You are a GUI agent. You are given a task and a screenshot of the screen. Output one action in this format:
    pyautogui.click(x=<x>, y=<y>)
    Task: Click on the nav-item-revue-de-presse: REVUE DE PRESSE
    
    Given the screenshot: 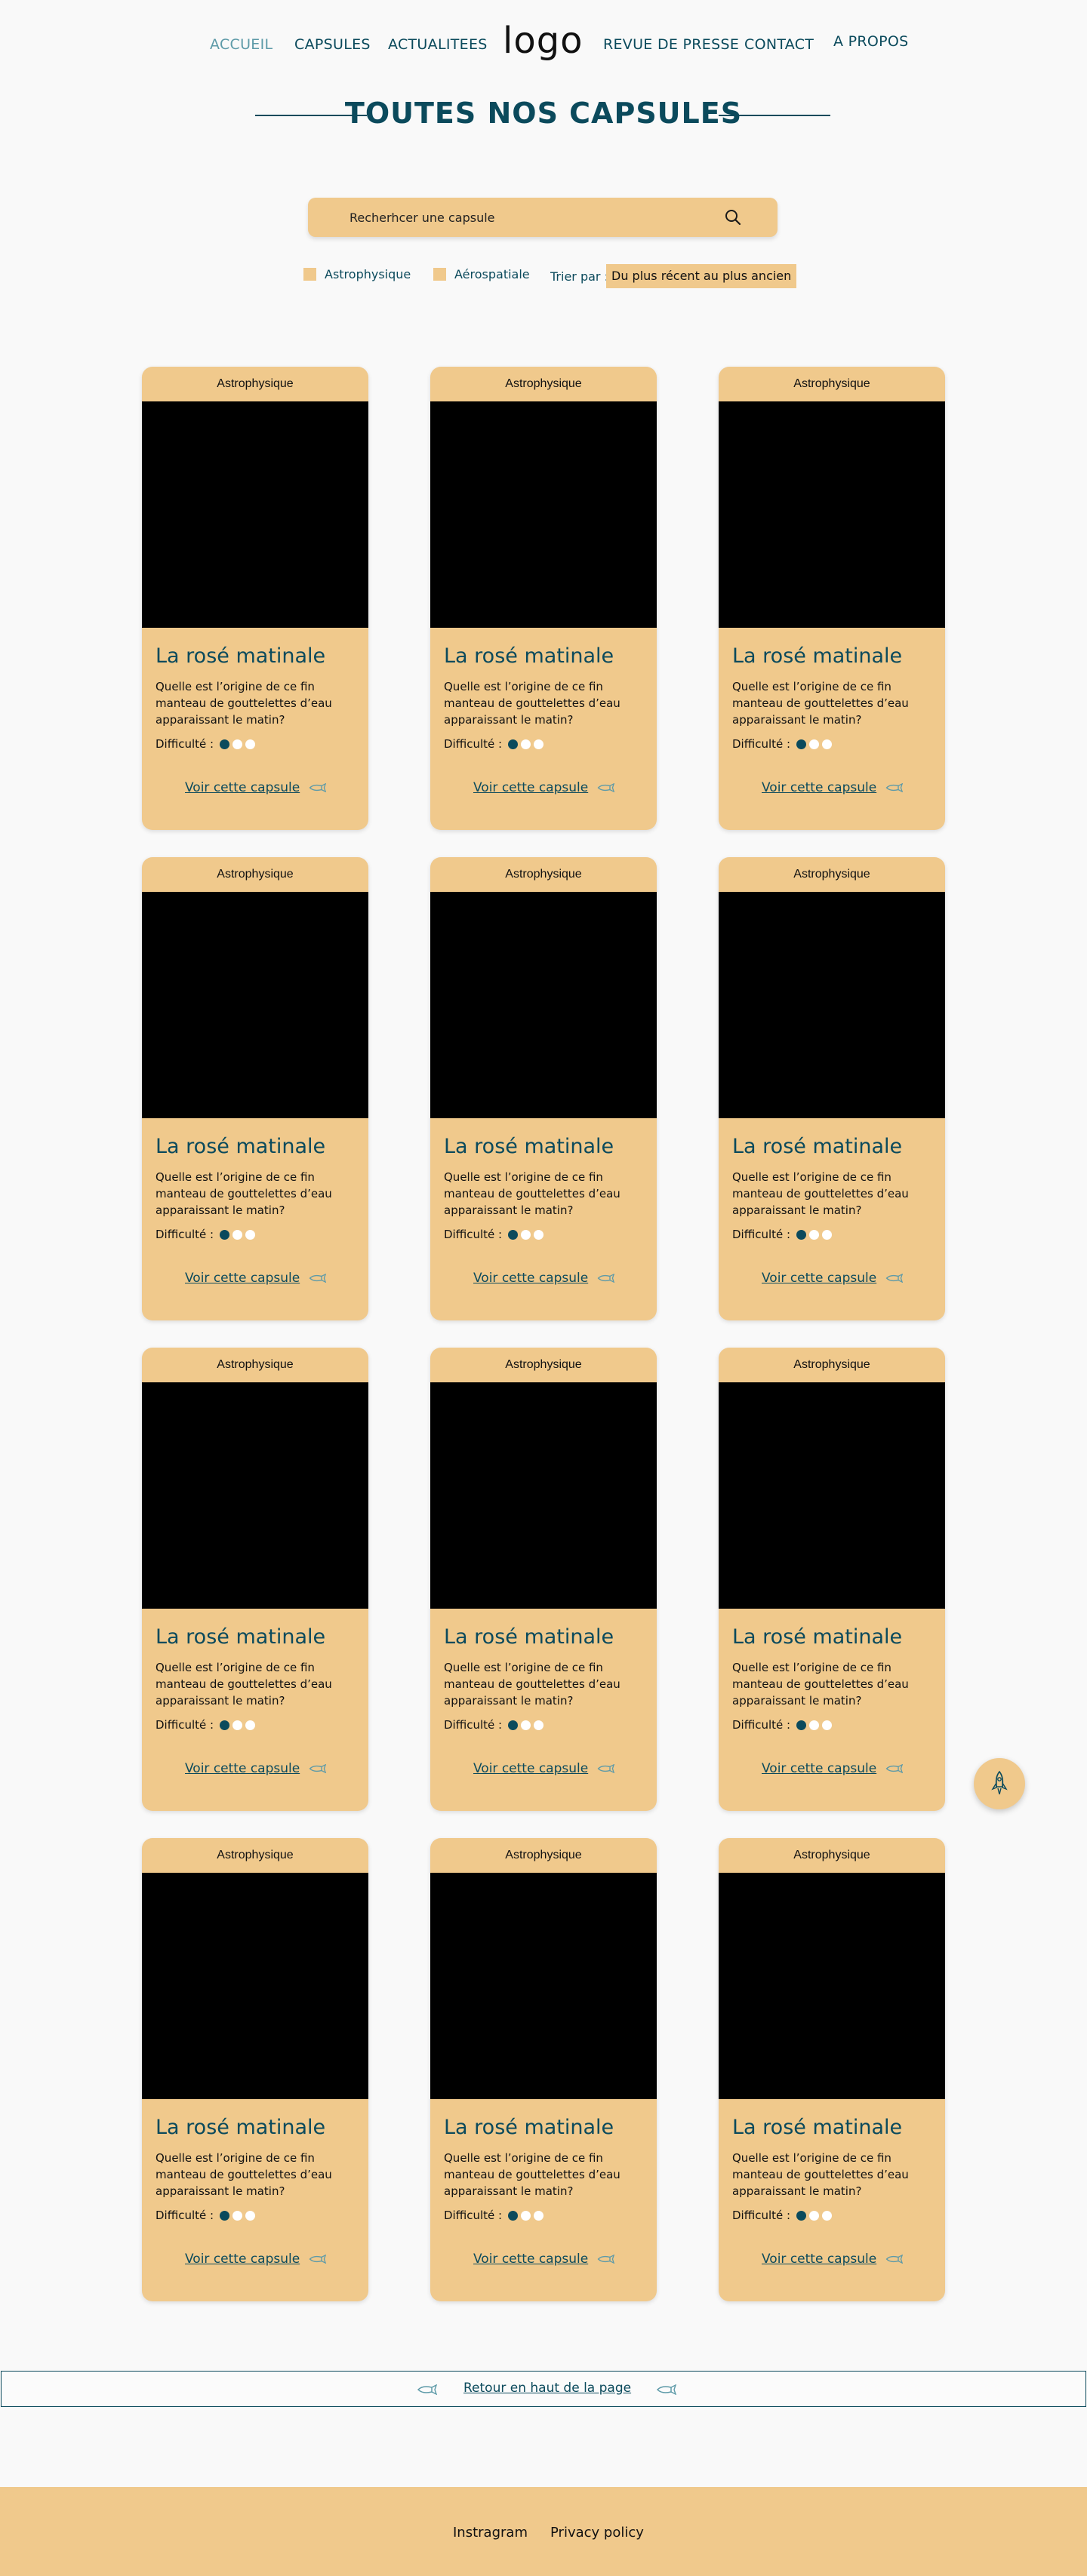 What is the action you would take?
    pyautogui.click(x=671, y=44)
    